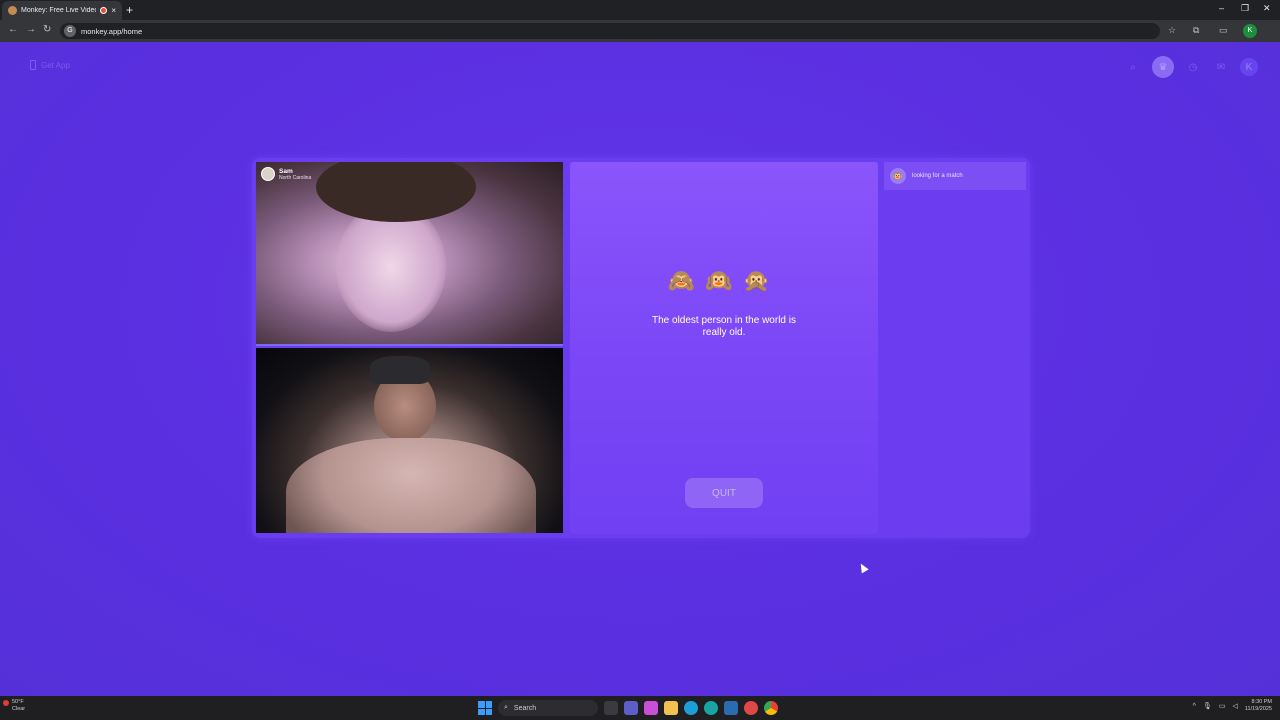 The height and width of the screenshot is (720, 1280). I want to click on crown-icon: ♛, so click(1163, 67).